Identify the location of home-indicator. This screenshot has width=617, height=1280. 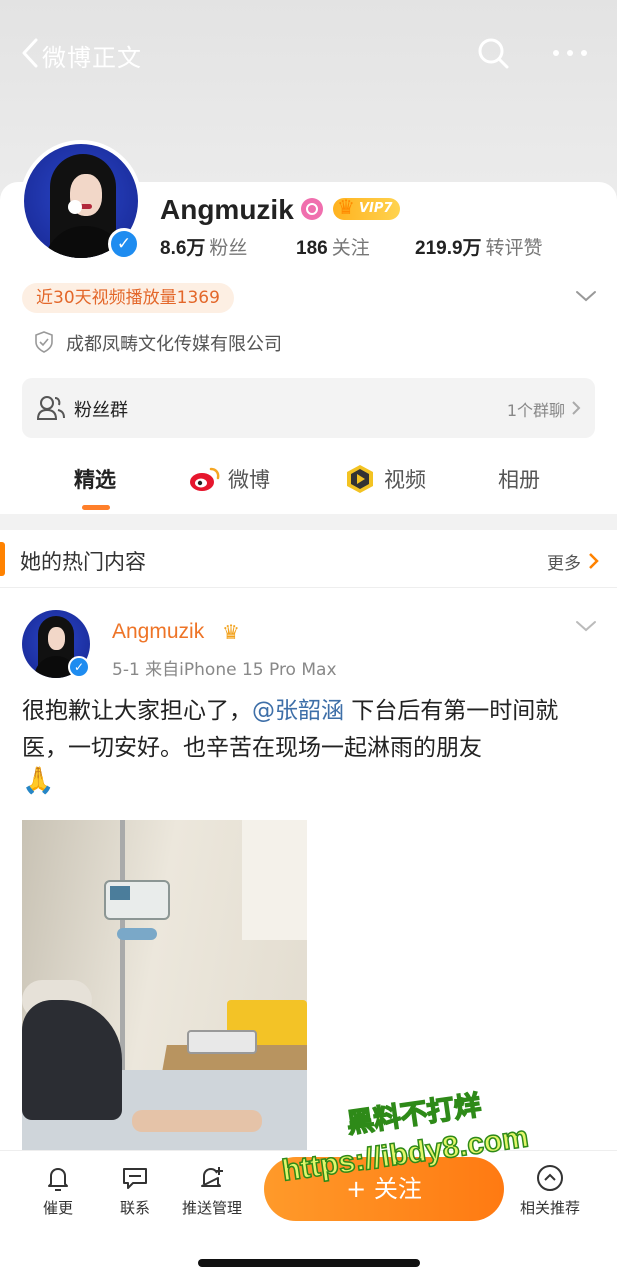
(309, 1263).